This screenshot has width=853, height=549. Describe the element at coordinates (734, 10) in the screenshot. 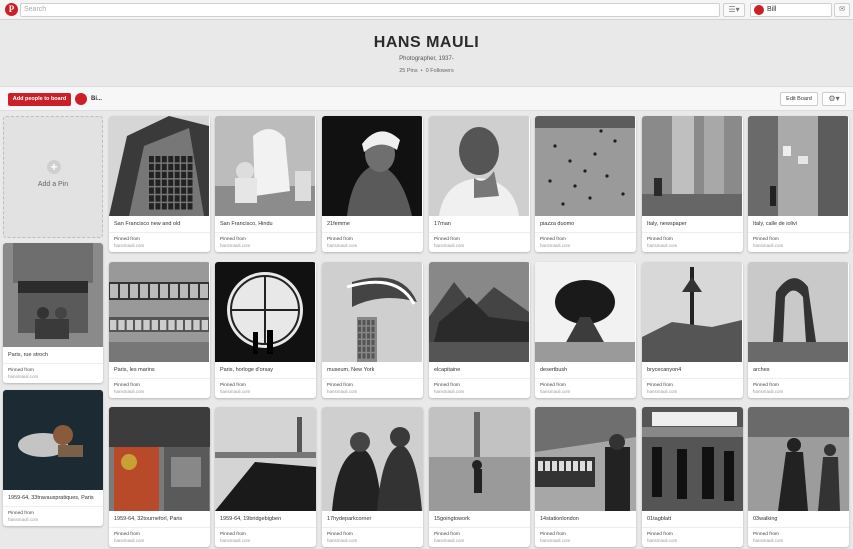

I see `hamburger-icon: ☰▾` at that location.